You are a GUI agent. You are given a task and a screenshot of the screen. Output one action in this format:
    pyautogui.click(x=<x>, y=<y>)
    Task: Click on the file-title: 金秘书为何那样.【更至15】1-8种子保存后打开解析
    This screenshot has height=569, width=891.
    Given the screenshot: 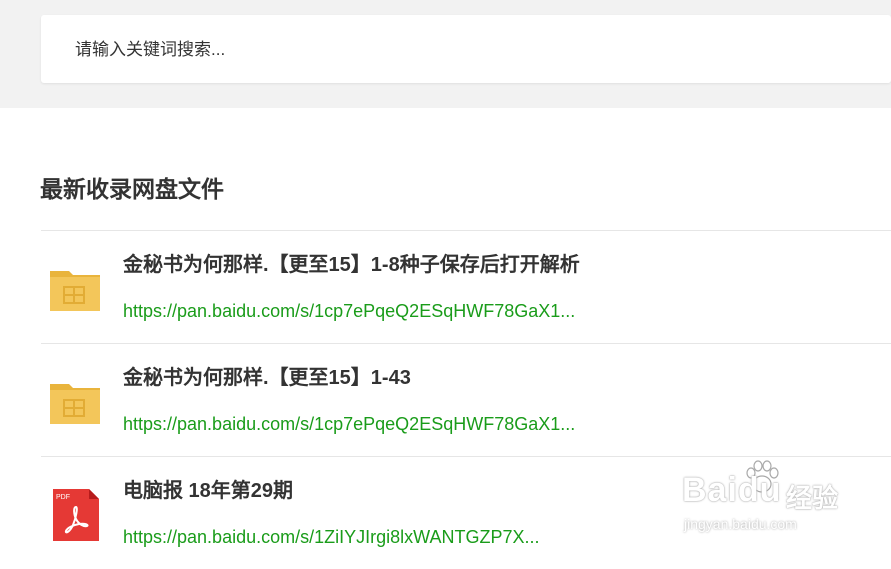 What is the action you would take?
    pyautogui.click(x=351, y=265)
    